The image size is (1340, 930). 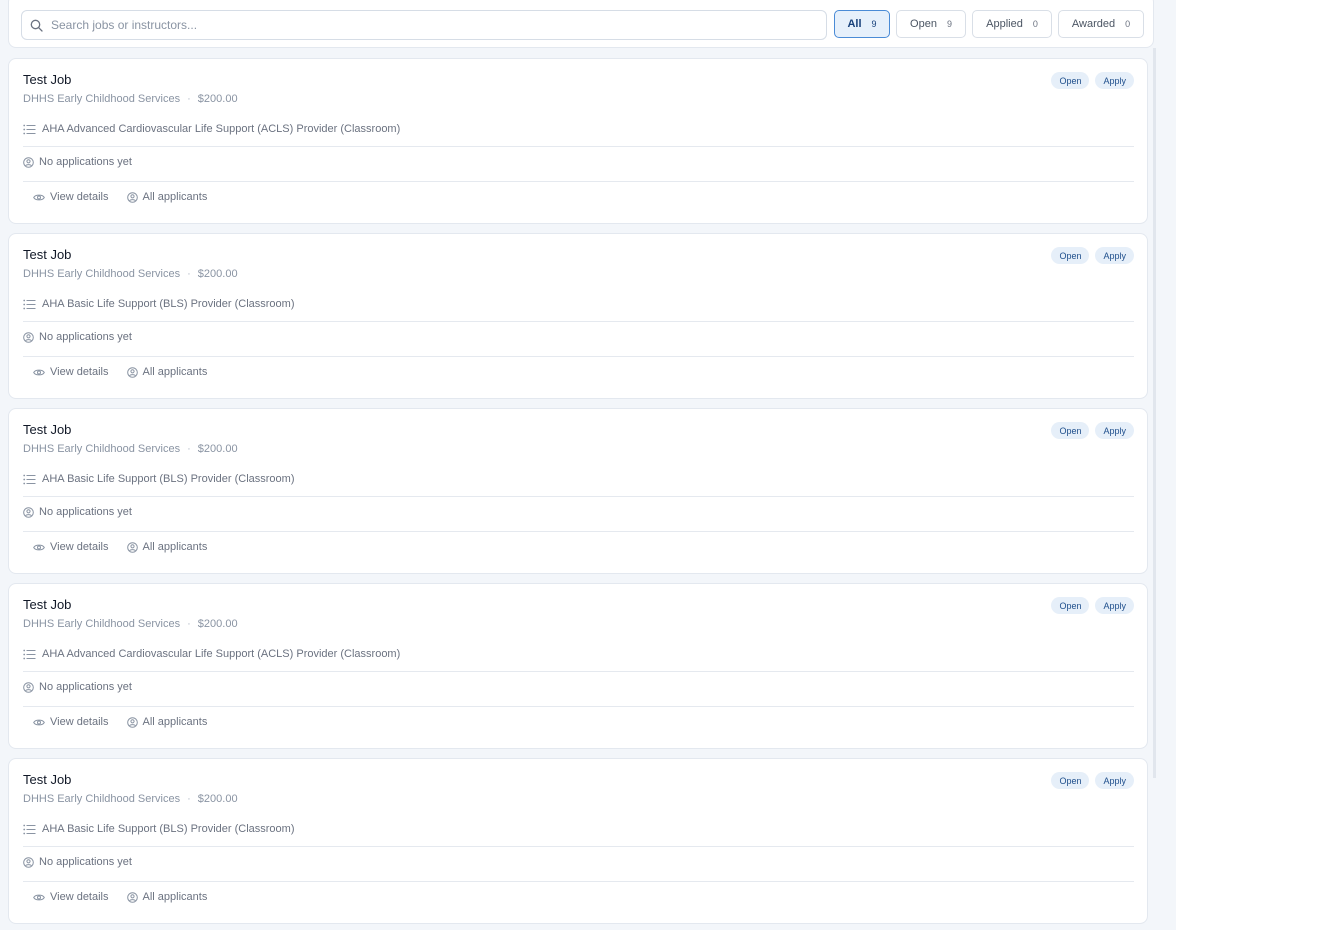 What do you see at coordinates (1012, 24) in the screenshot?
I see `tab-applied: Applied 0` at bounding box center [1012, 24].